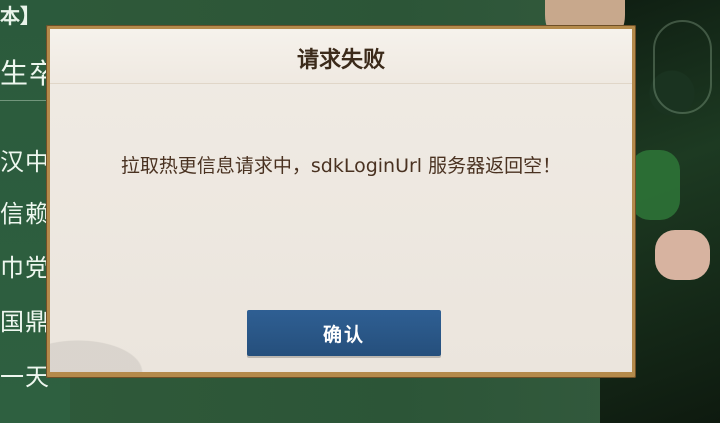 The height and width of the screenshot is (423, 720). I want to click on decorative-cloud-pattern, so click(120, 344).